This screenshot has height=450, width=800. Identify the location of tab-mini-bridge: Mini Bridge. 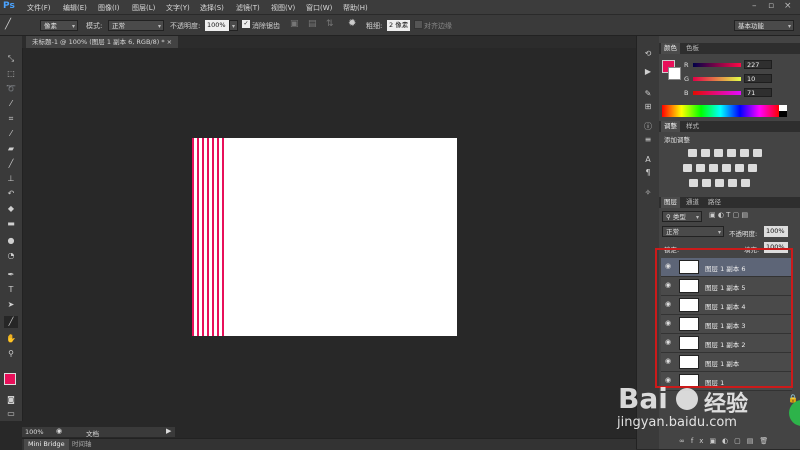
(46, 444).